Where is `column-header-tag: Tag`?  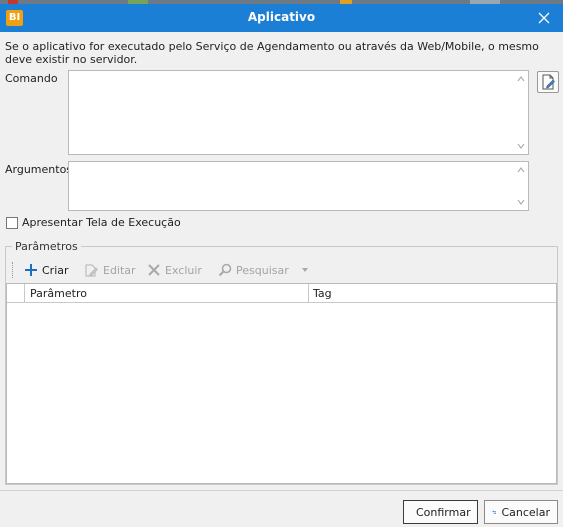 column-header-tag: Tag is located at coordinates (433, 293).